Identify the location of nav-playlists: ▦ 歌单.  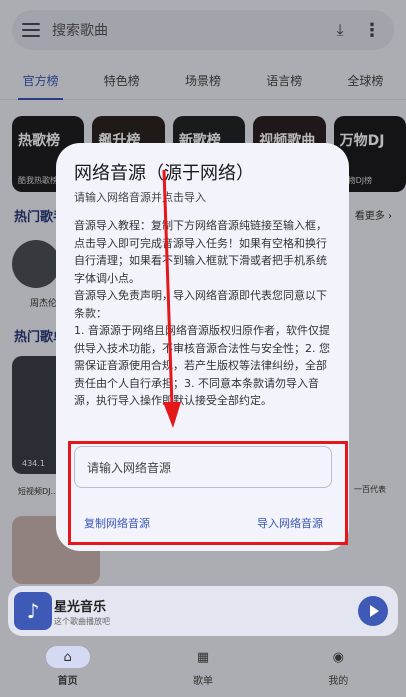
(202, 671).